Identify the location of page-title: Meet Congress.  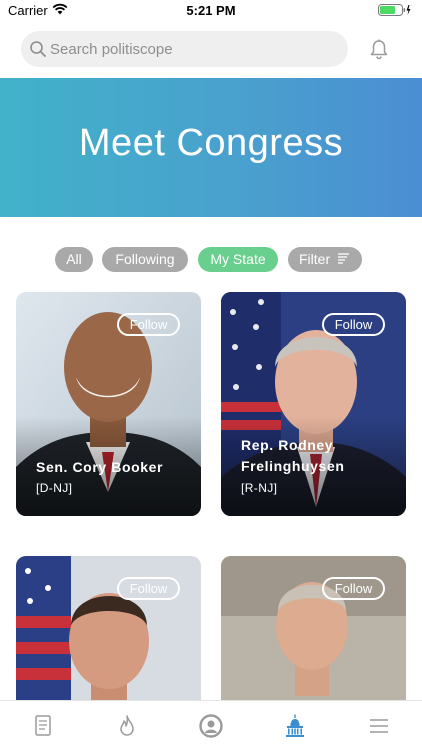
(211, 143).